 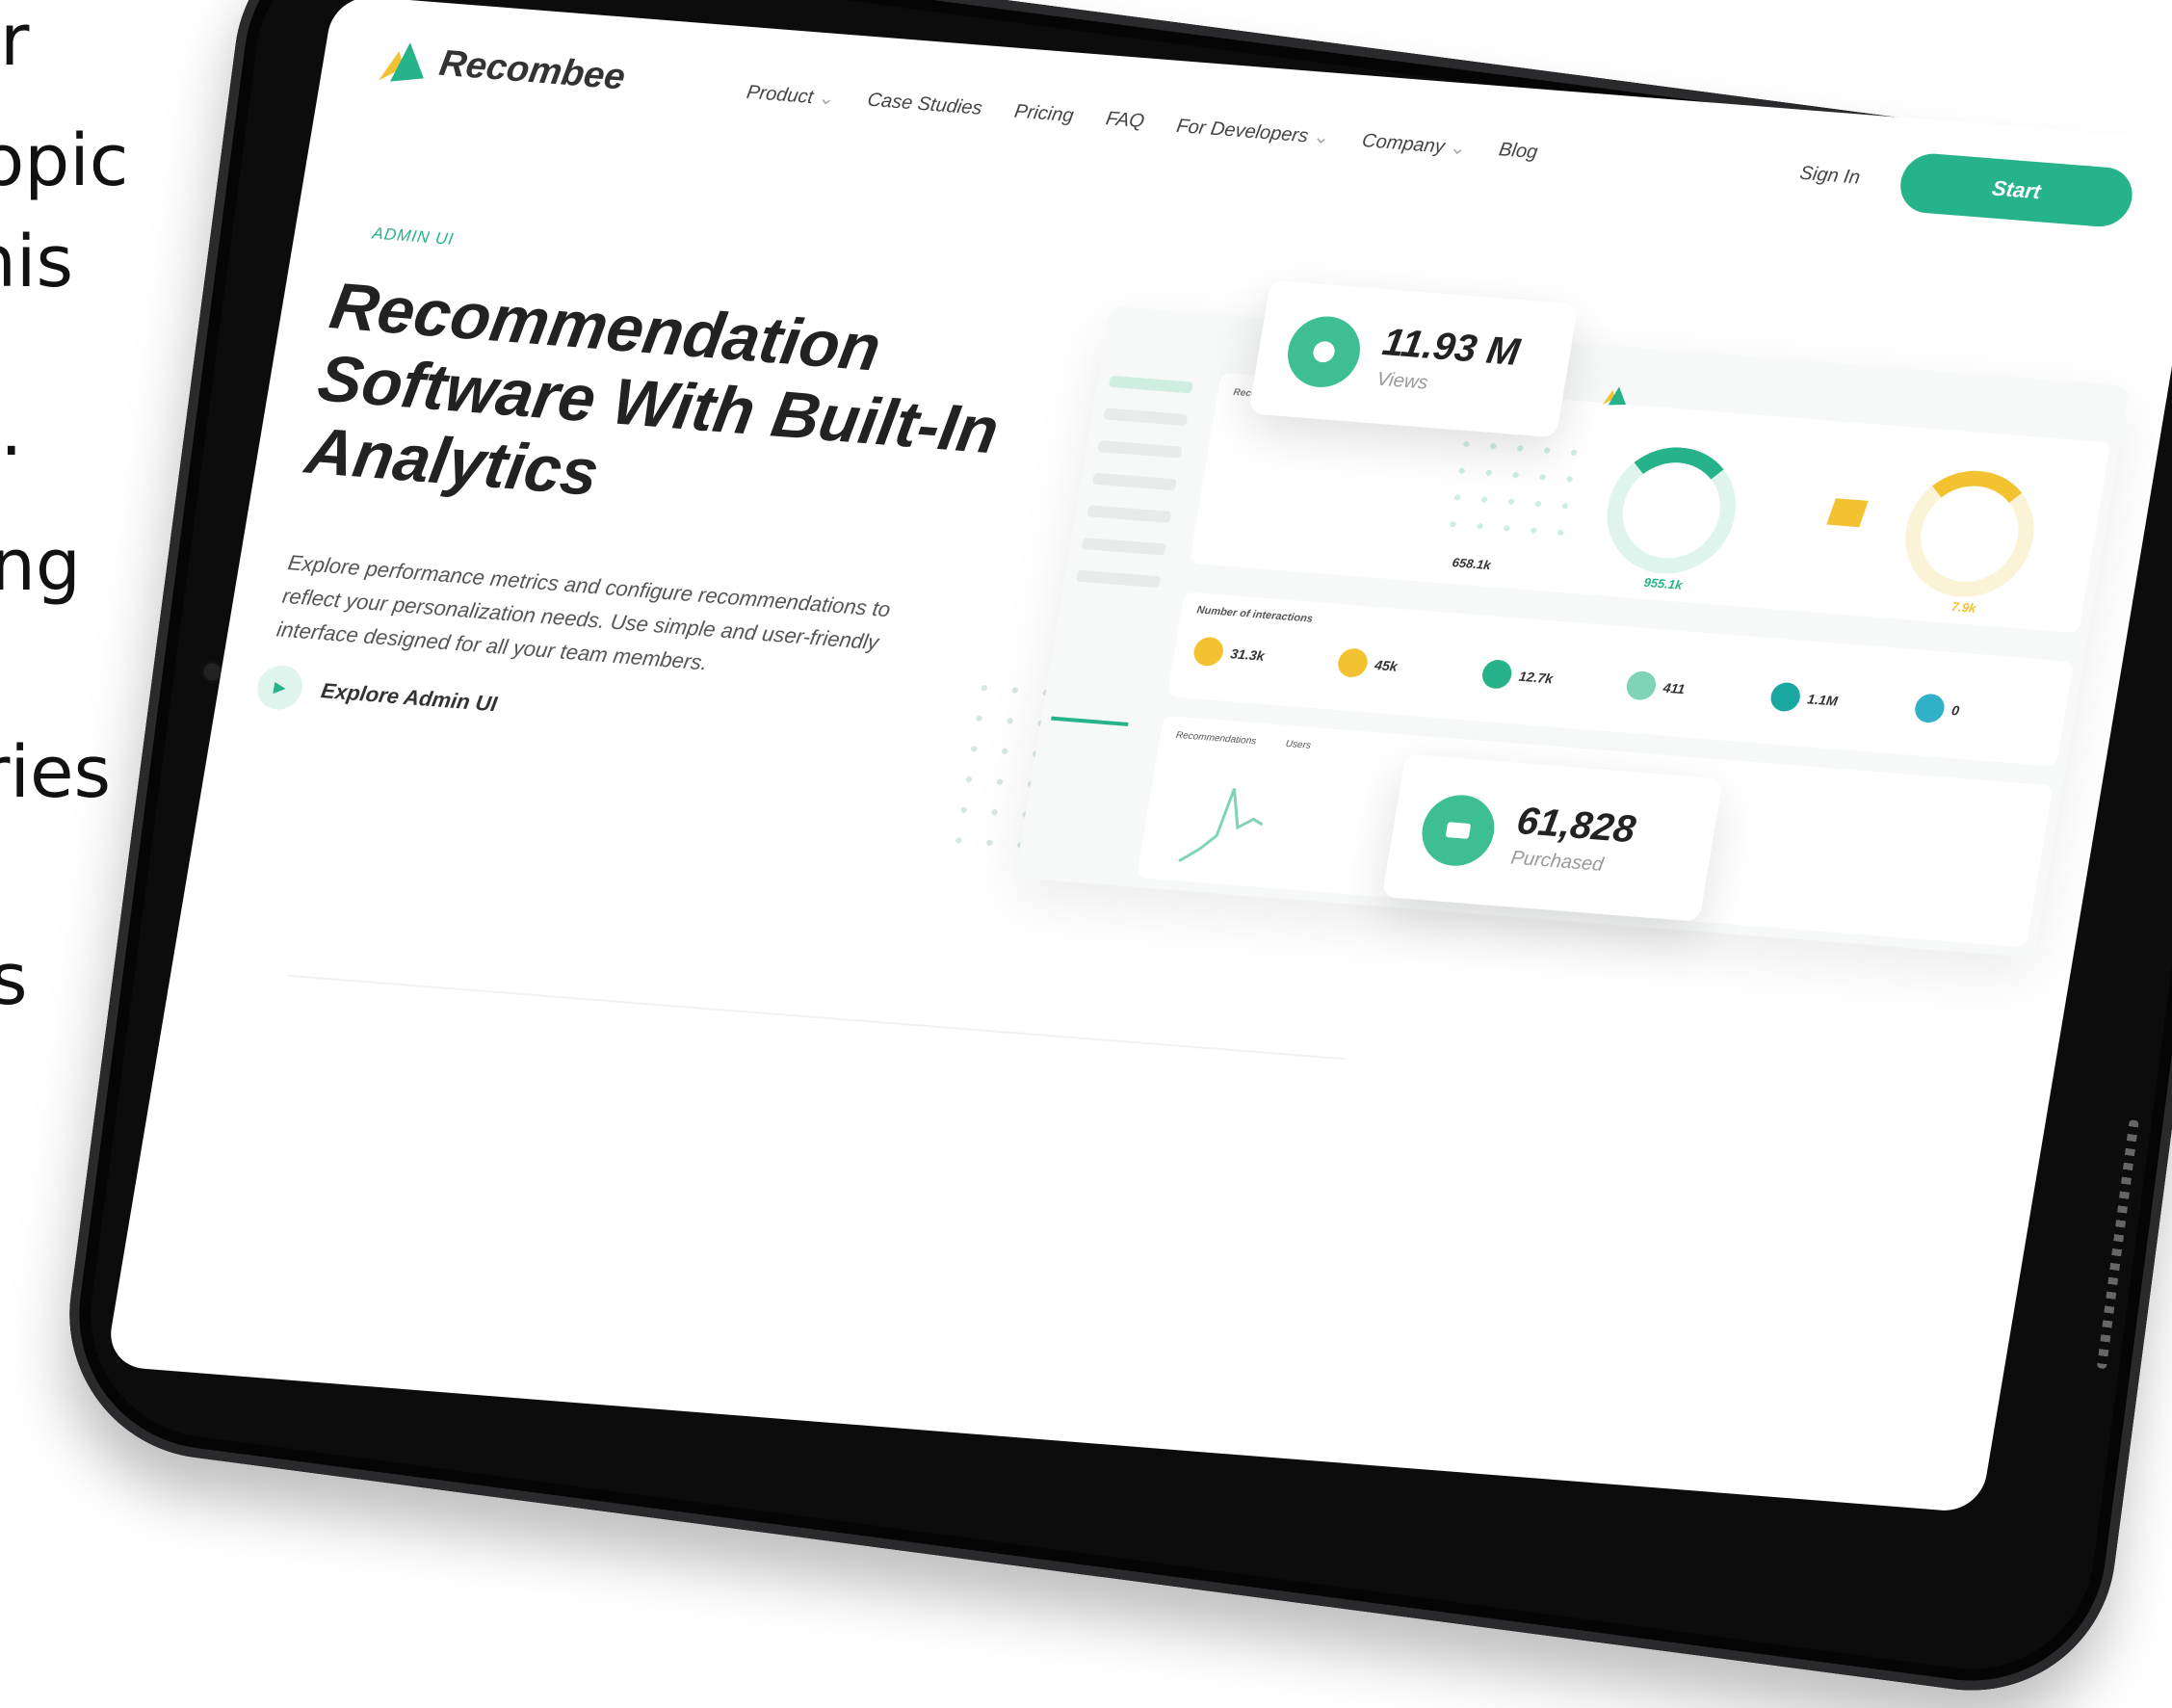 I want to click on yellow-badge-icon, so click(x=1847, y=513).